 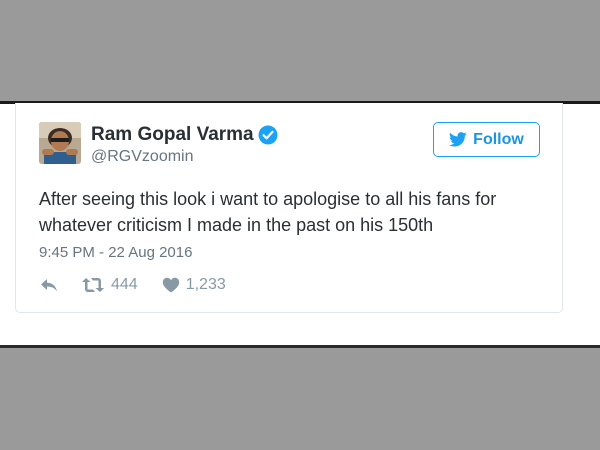 I want to click on avatar, so click(x=60, y=143).